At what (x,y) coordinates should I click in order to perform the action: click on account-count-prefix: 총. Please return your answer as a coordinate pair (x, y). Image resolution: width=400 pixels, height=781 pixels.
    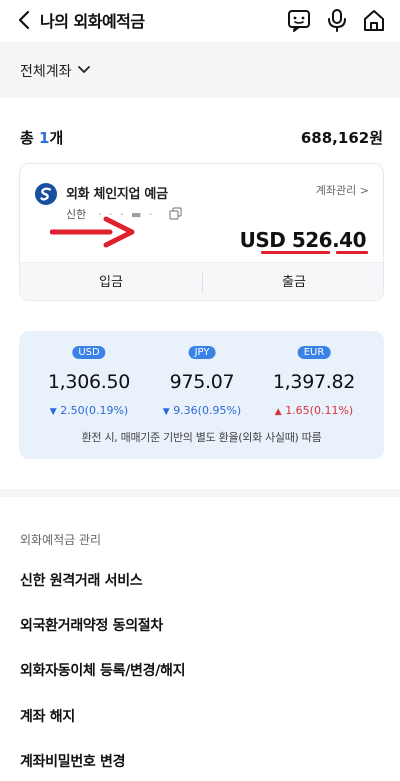
    Looking at the image, I should click on (30, 138).